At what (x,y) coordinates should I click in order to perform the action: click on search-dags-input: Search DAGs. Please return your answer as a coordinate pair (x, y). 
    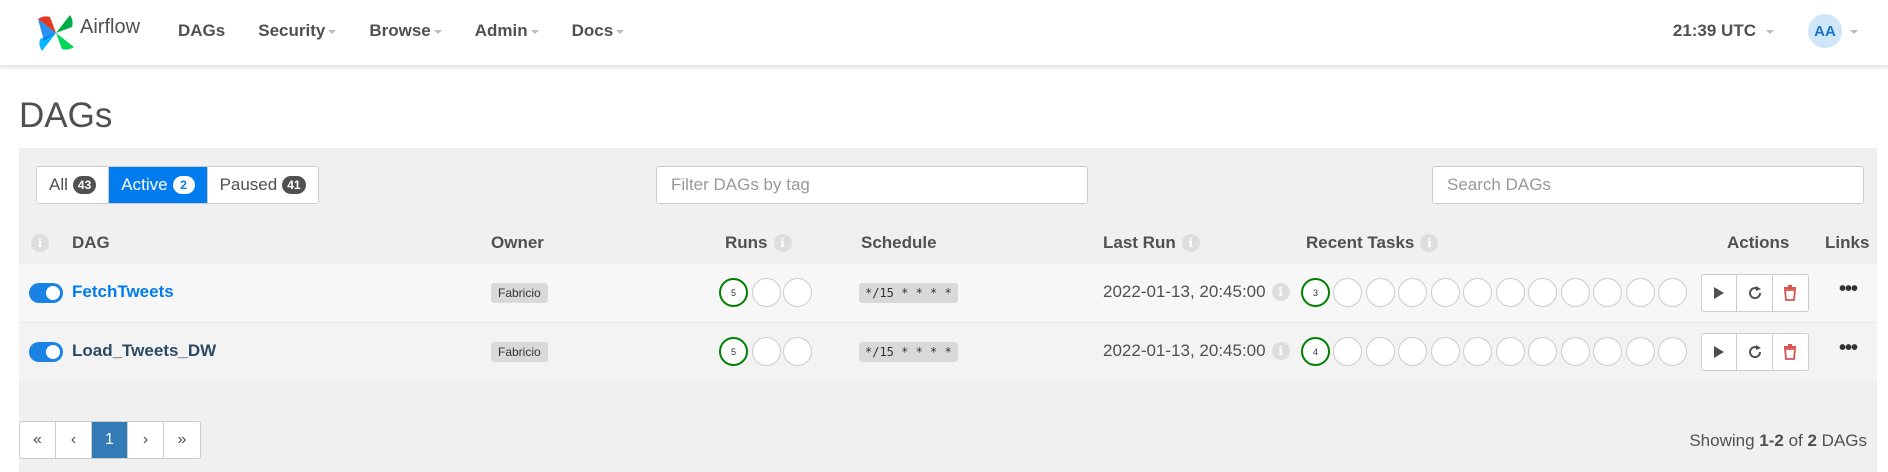
    Looking at the image, I should click on (1648, 185).